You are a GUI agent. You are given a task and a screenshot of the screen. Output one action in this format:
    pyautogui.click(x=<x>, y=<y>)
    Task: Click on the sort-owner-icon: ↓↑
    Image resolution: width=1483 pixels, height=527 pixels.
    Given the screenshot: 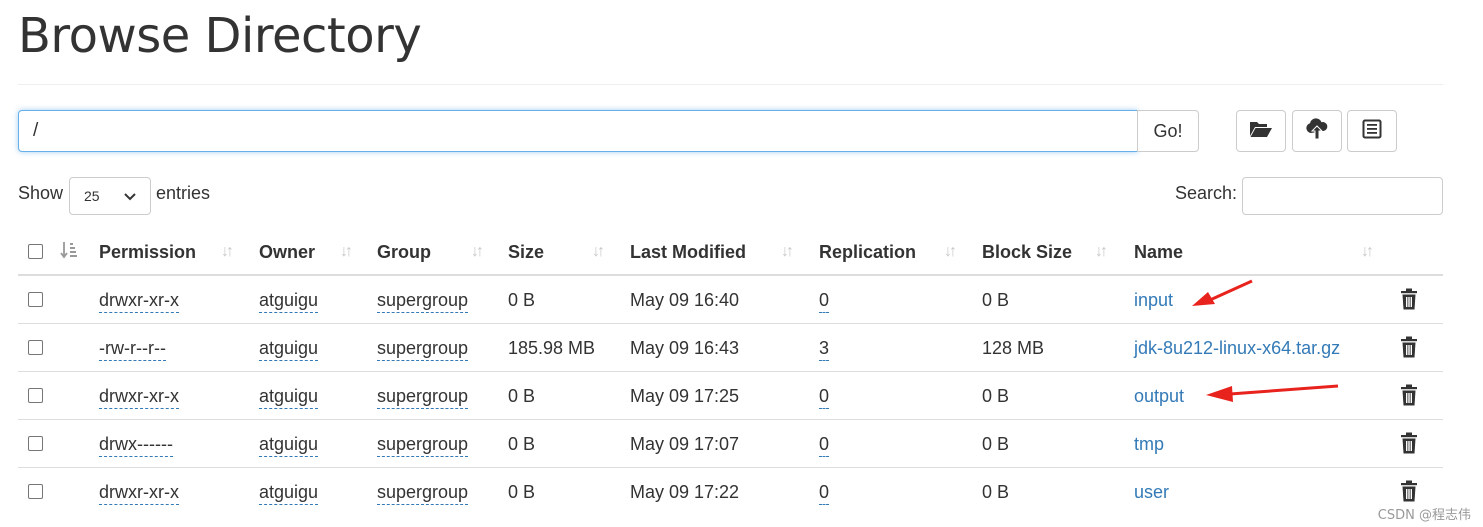 What is the action you would take?
    pyautogui.click(x=346, y=251)
    